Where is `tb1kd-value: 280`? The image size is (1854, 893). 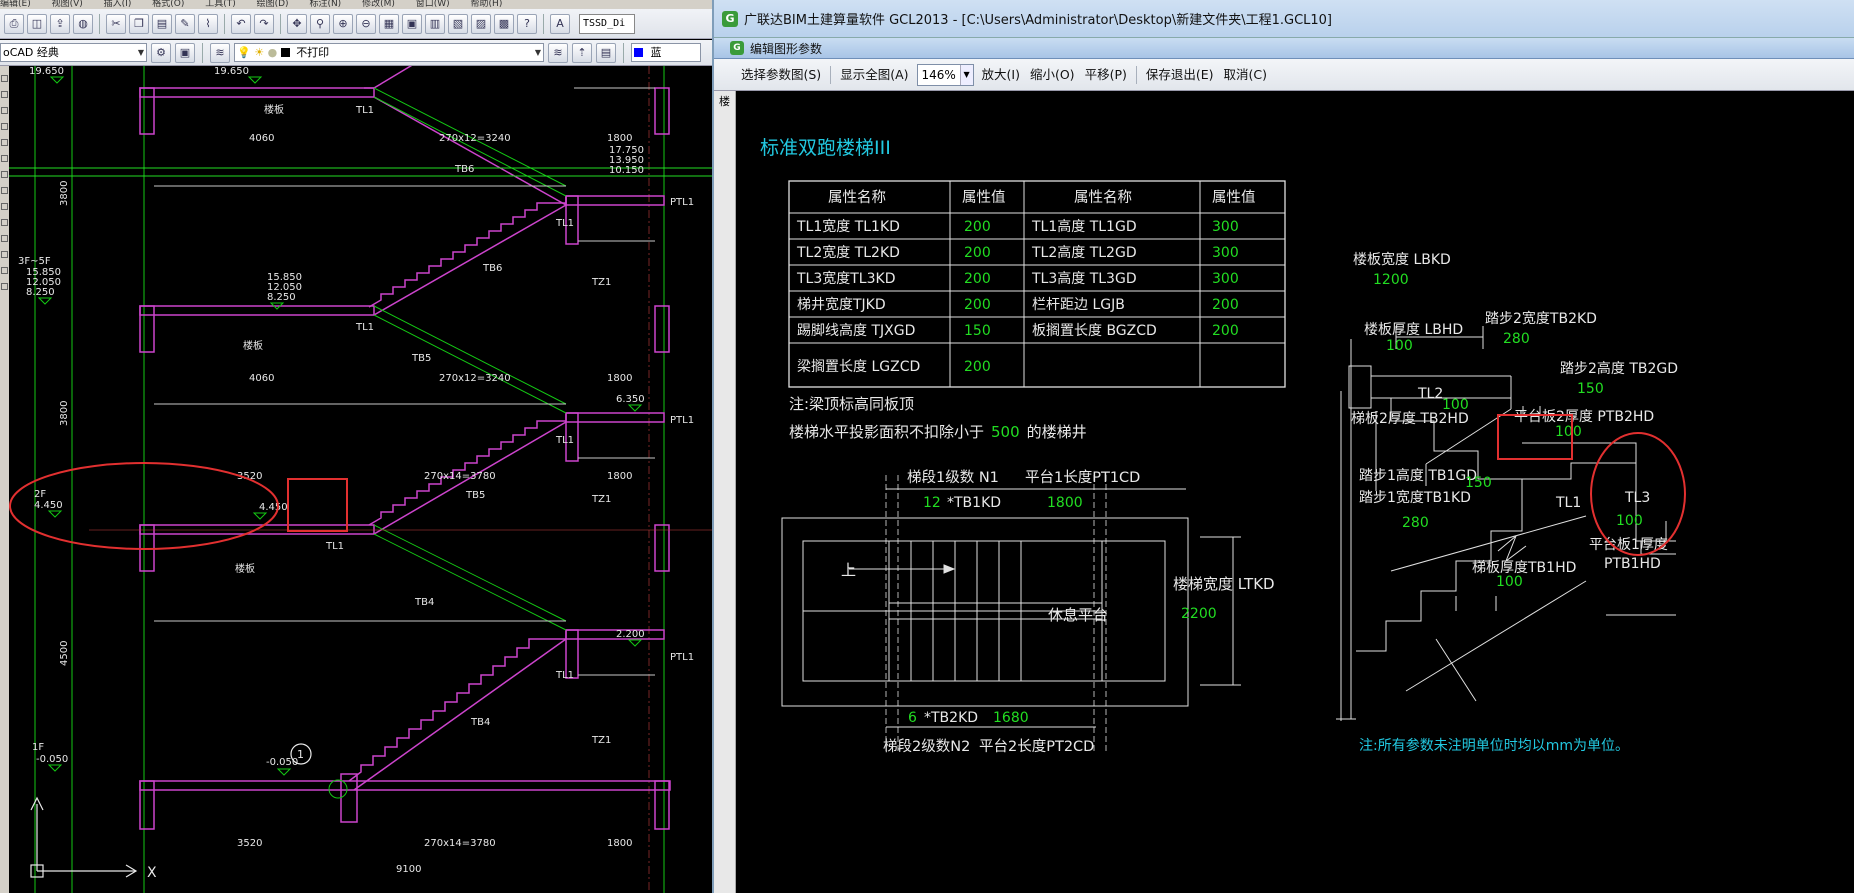 tb1kd-value: 280 is located at coordinates (1415, 523).